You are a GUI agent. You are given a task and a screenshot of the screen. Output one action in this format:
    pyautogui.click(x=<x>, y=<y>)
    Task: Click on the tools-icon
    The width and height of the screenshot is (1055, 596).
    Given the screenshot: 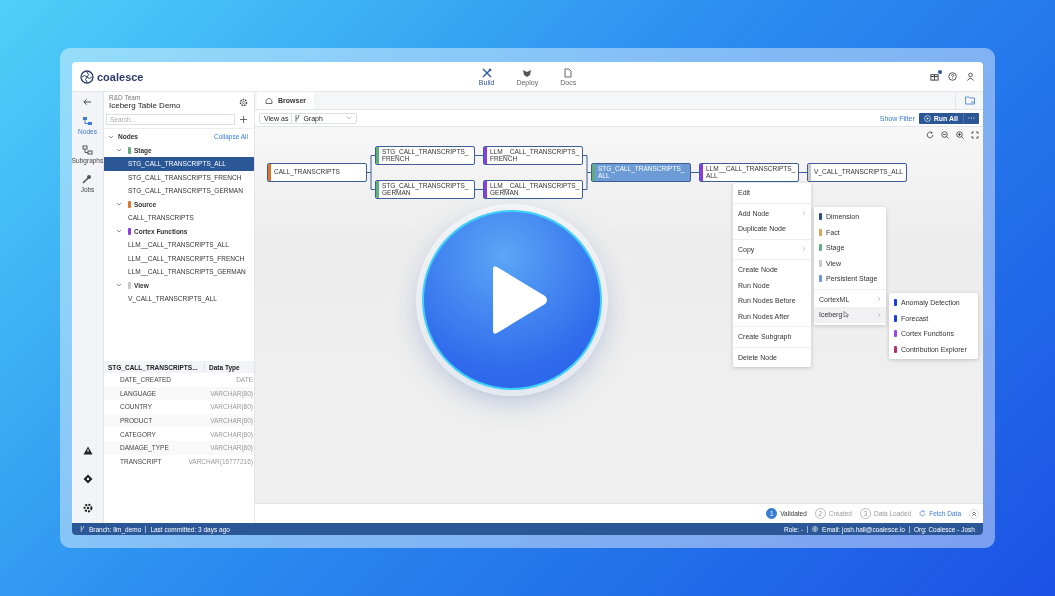 What is the action you would take?
    pyautogui.click(x=486, y=72)
    